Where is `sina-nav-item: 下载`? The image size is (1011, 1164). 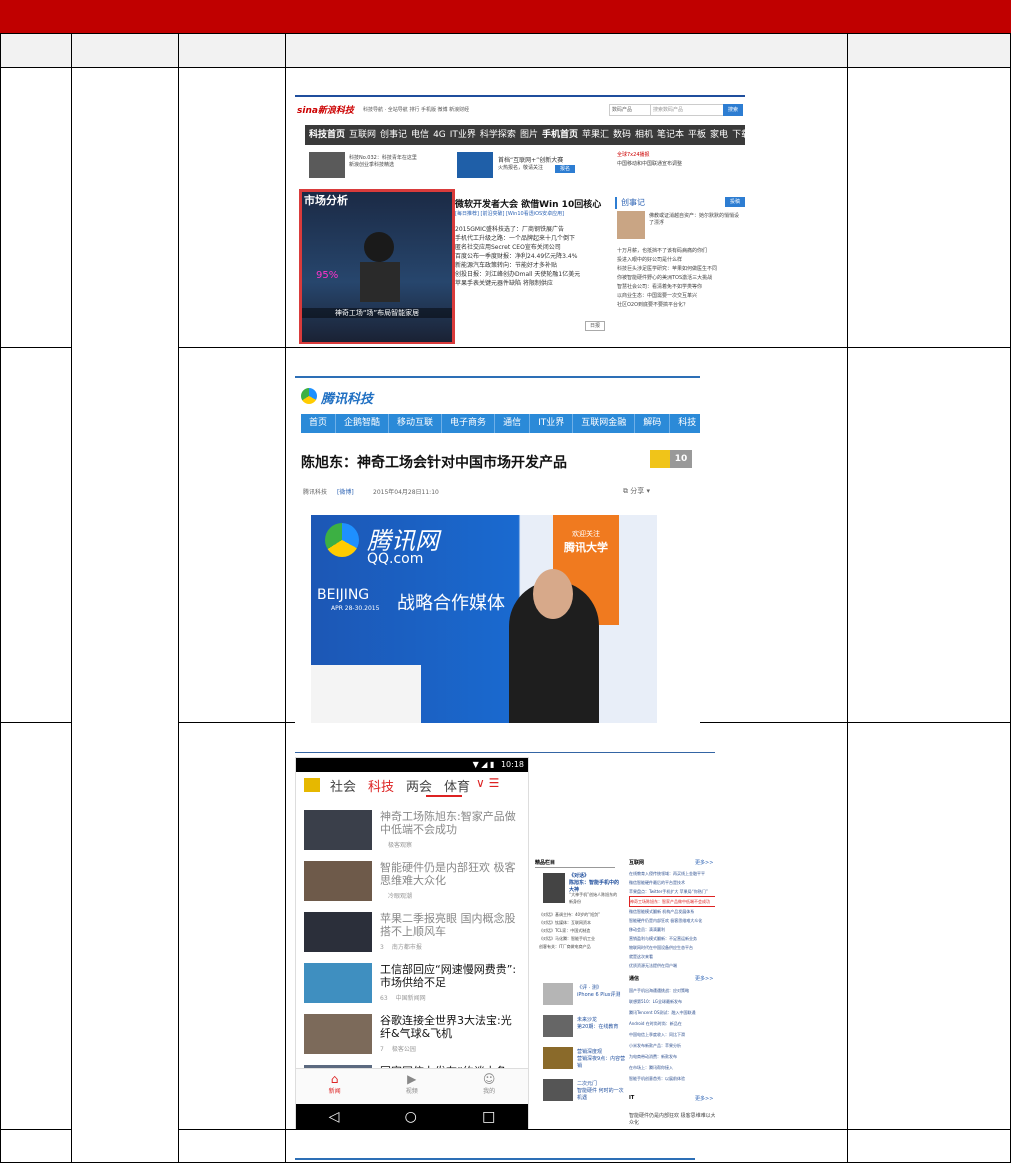
sina-nav-item: 下载 is located at coordinates (738, 135).